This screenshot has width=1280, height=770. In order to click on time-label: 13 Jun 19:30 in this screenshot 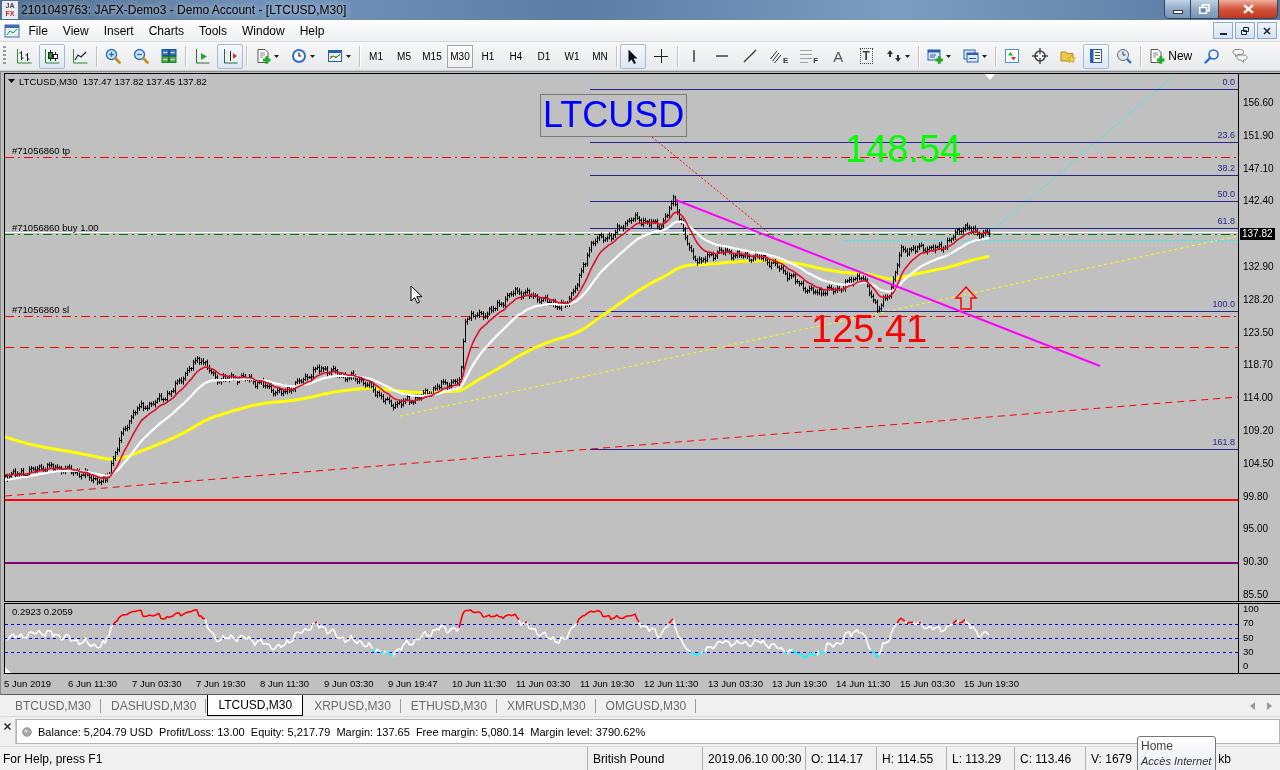, I will do `click(800, 683)`.